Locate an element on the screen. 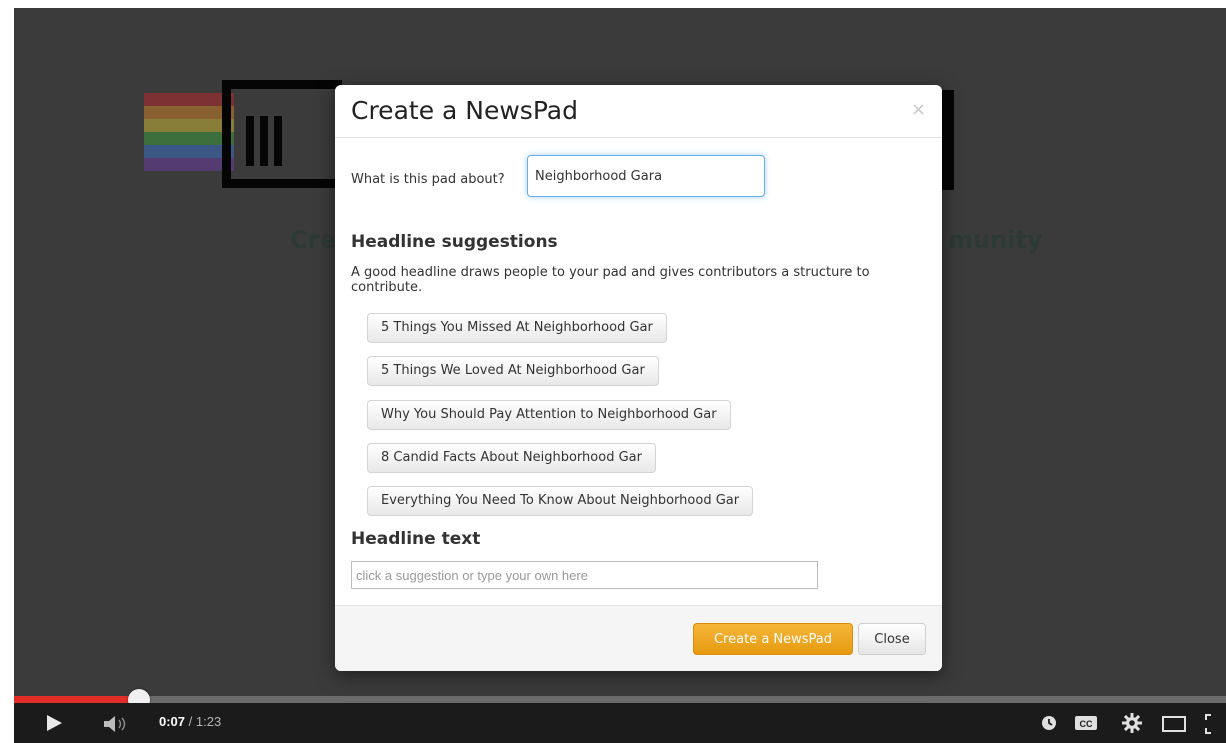 The width and height of the screenshot is (1226, 743). headline-suggestion-button: 5 Things You Missed At Neighborhood Gar is located at coordinates (517, 328).